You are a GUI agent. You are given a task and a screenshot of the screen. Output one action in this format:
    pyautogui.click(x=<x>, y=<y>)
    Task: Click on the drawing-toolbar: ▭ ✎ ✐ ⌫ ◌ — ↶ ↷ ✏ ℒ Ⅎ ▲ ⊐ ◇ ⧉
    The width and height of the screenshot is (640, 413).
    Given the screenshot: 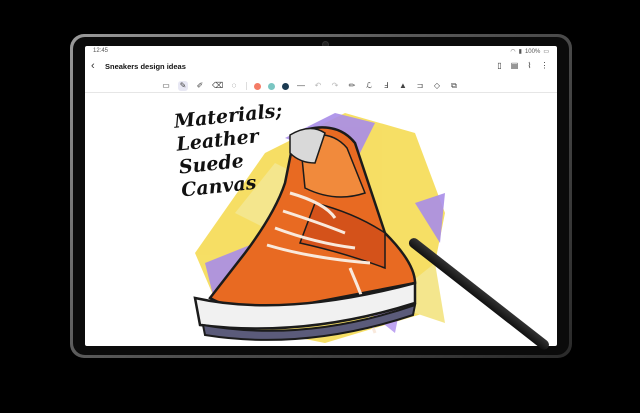 What is the action you would take?
    pyautogui.click(x=321, y=86)
    